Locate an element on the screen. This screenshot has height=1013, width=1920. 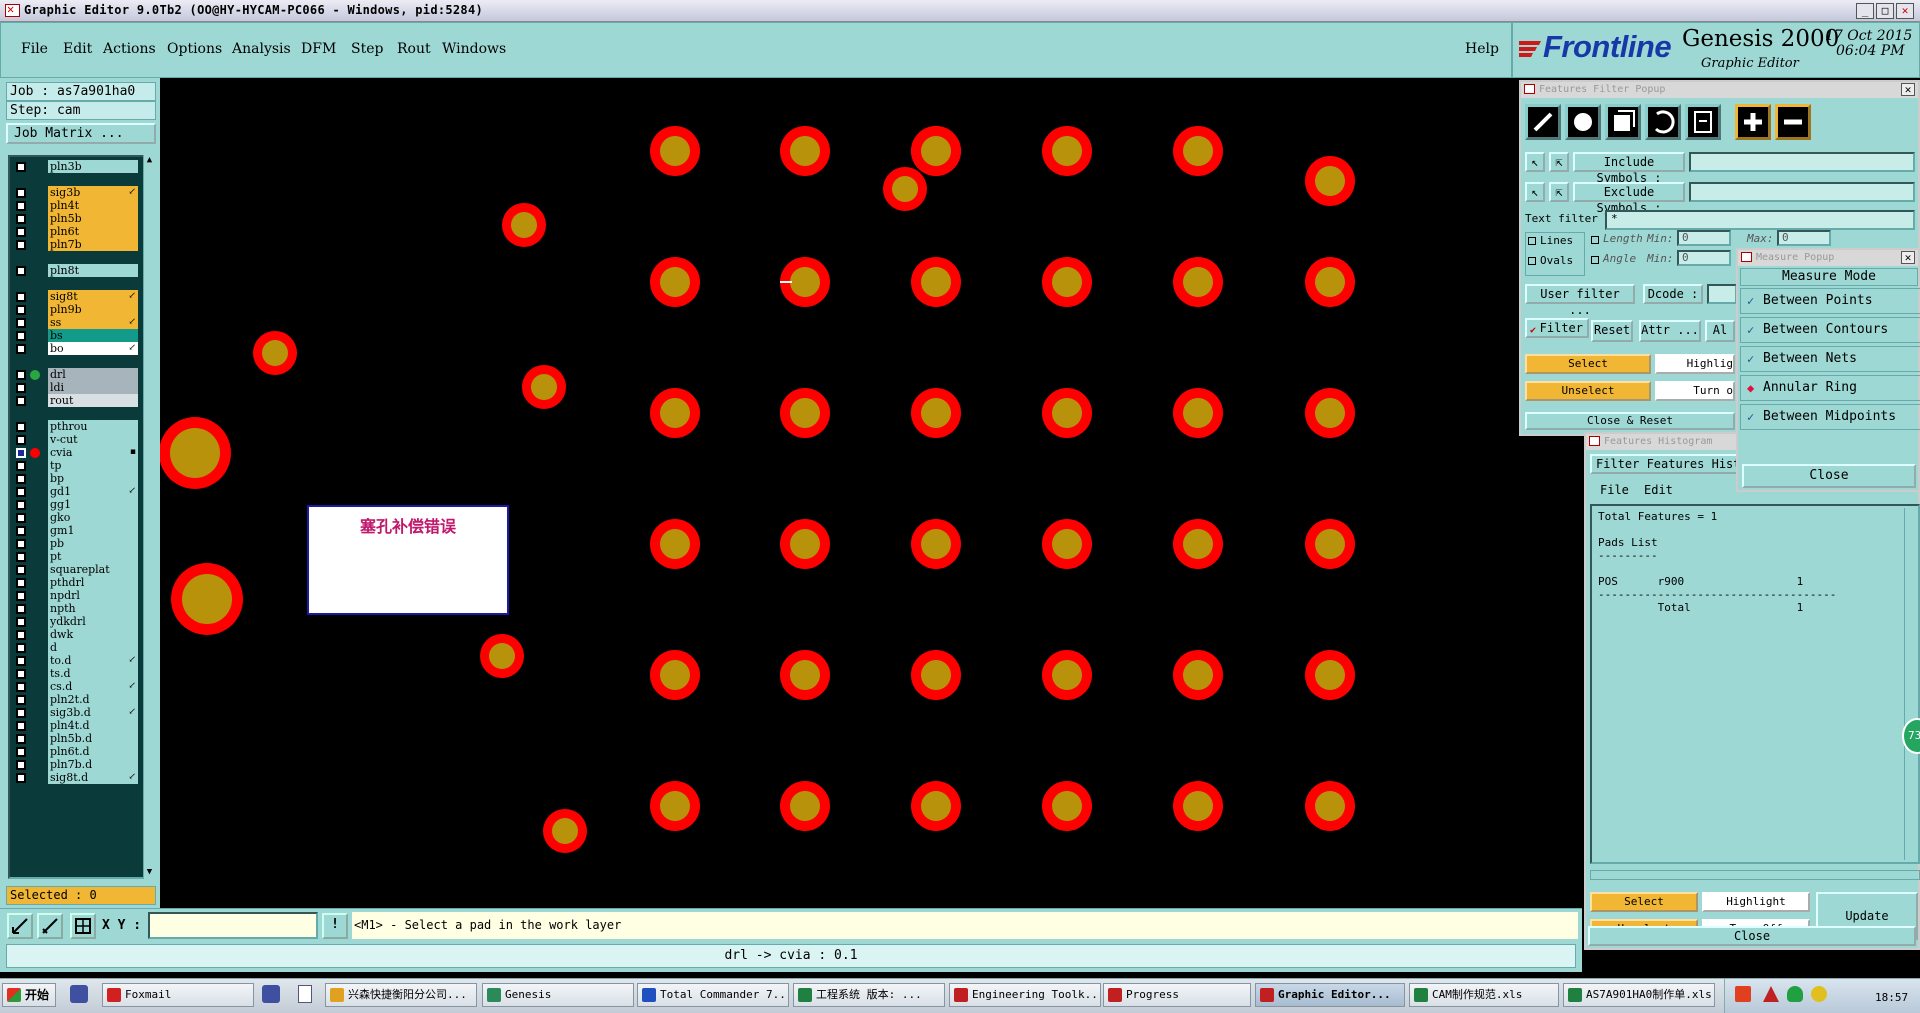
layer-name: ydkdrl is located at coordinates (93, 621).